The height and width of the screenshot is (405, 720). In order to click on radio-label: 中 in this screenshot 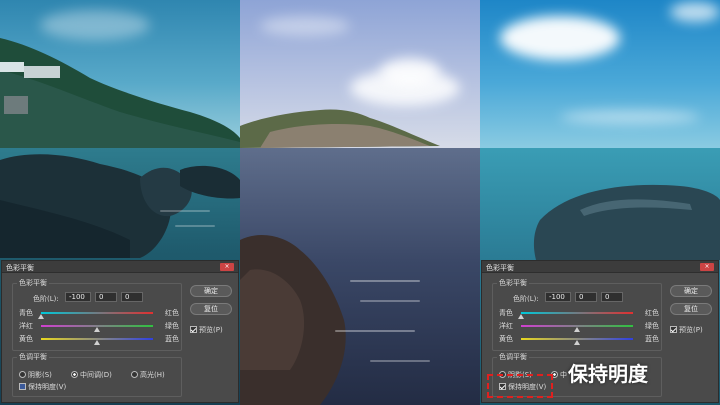, I will do `click(563, 375)`.